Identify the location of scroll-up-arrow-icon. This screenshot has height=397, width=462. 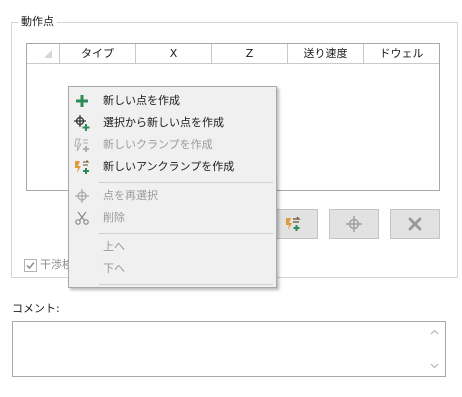
(434, 332).